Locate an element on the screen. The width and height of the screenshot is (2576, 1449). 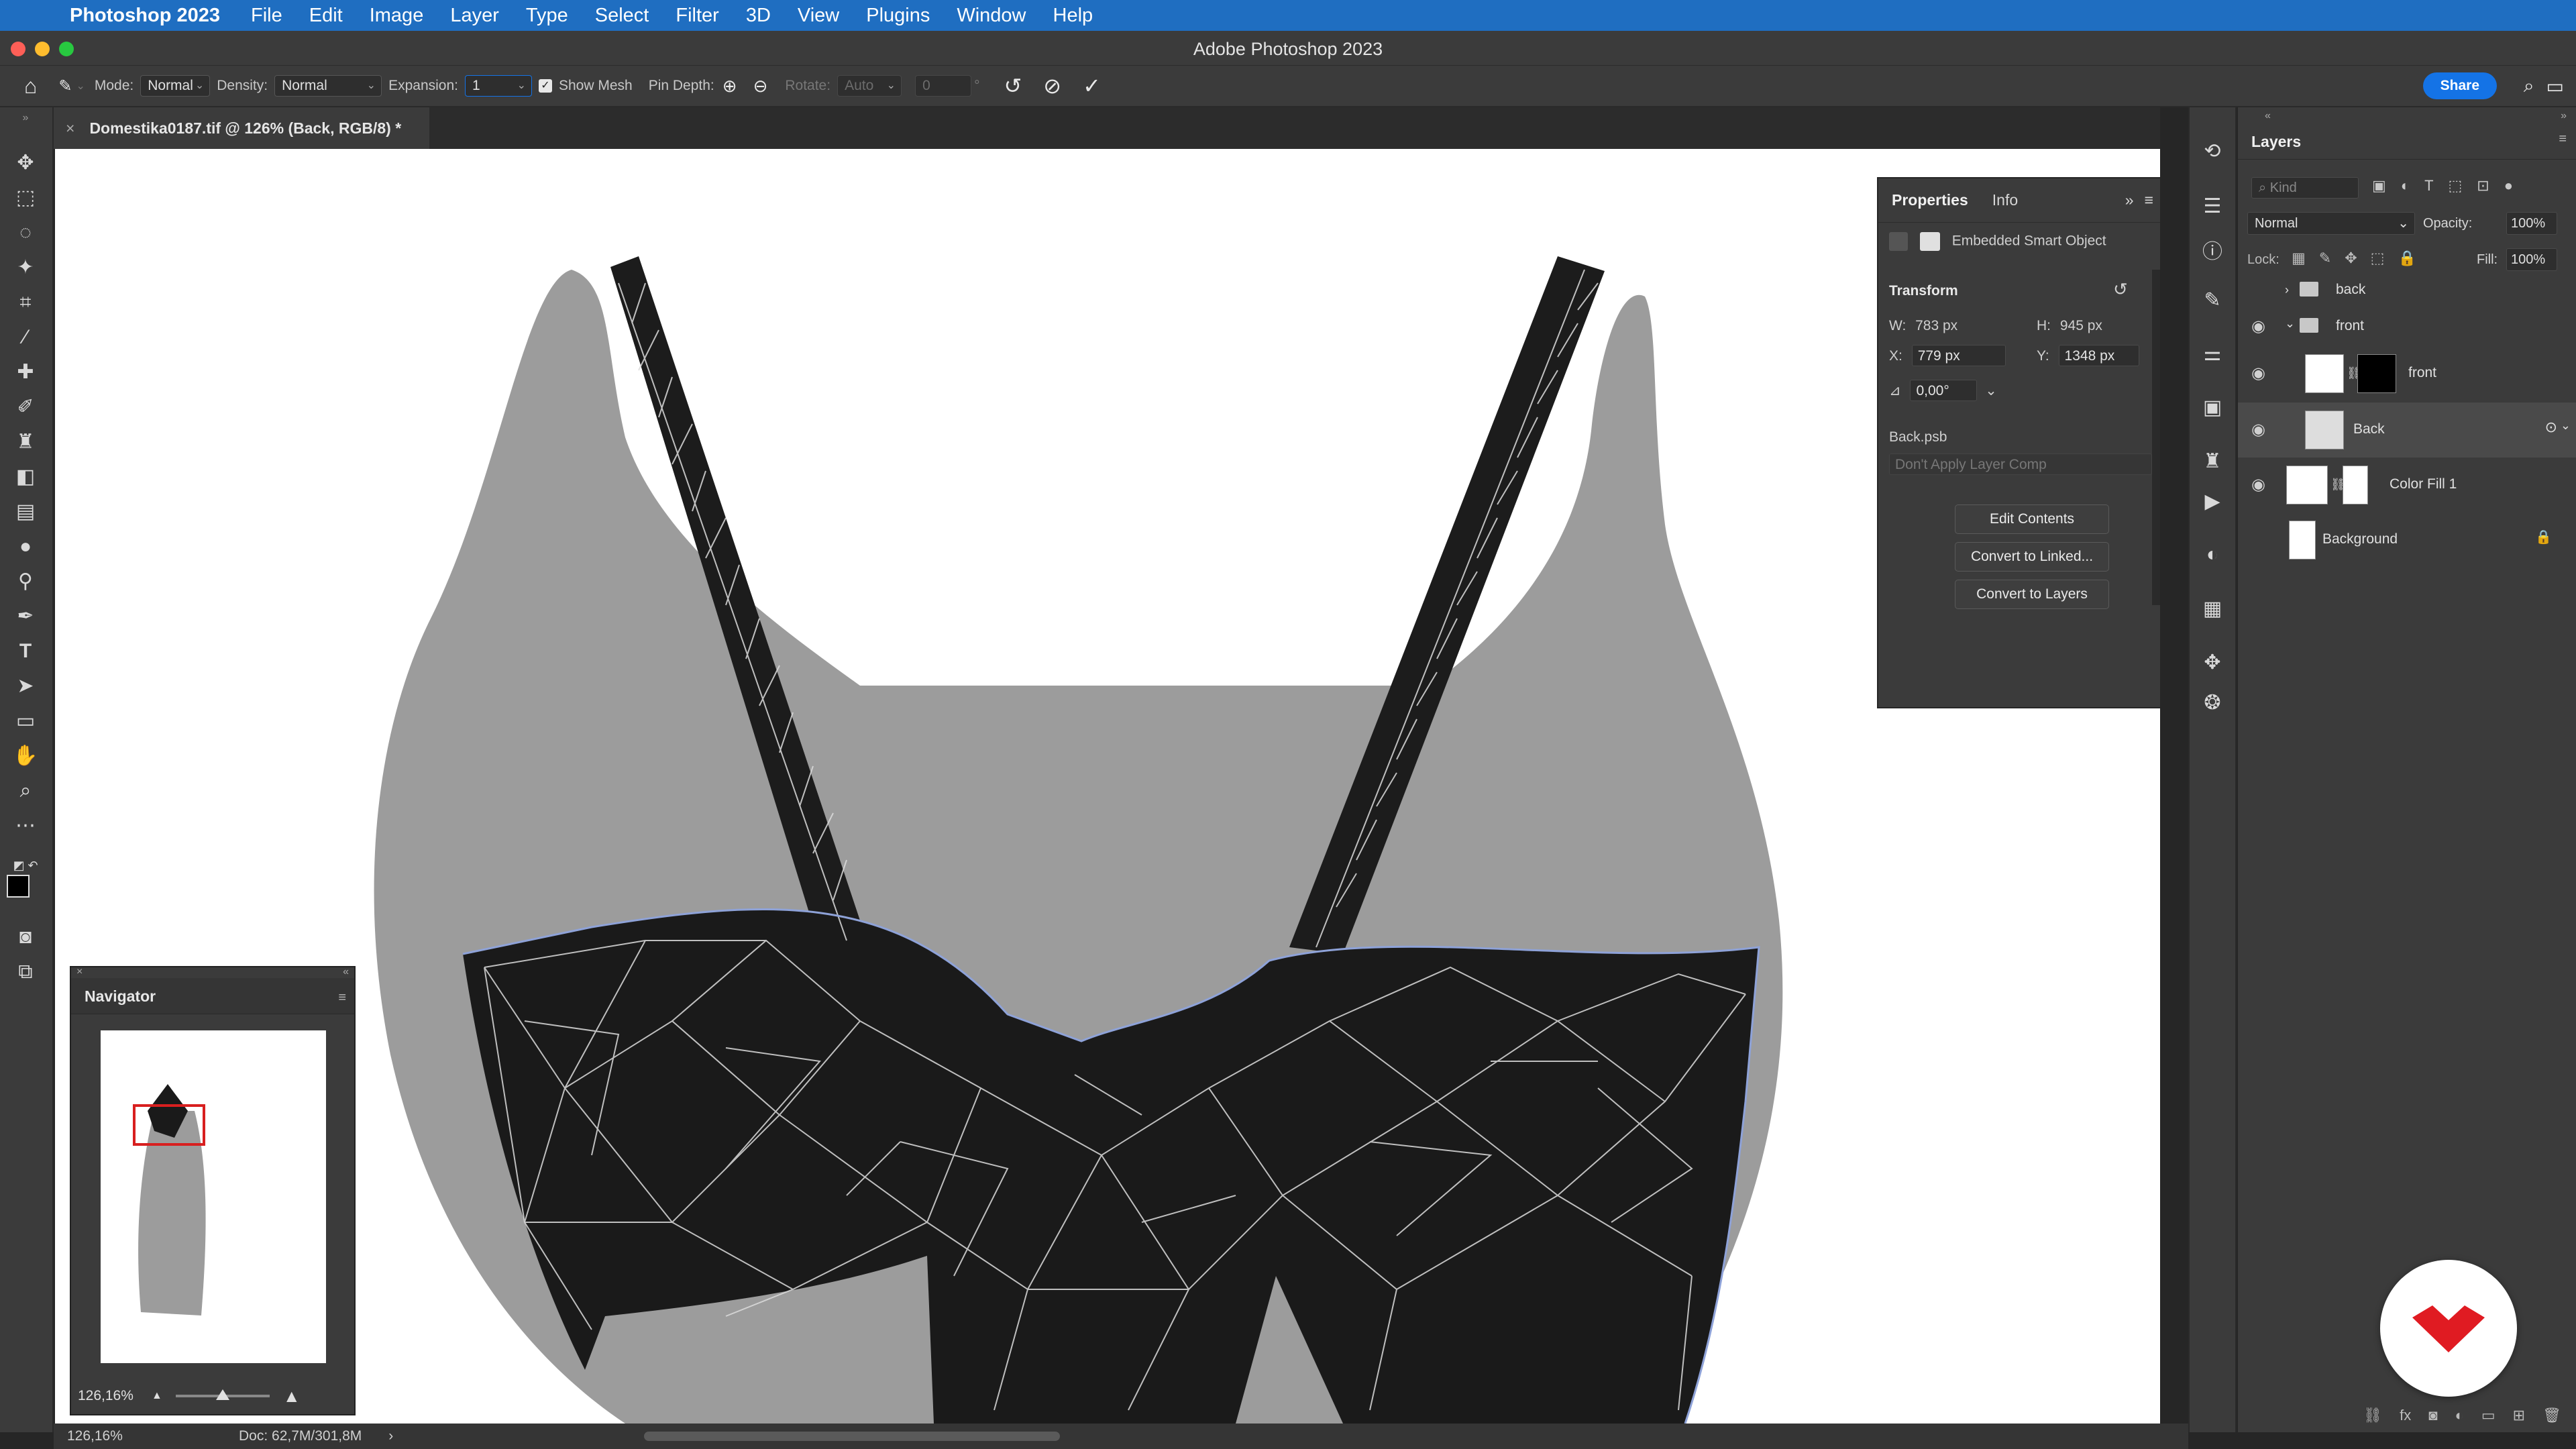
libraries-panel-icon: ▣ is located at coordinates (2212, 407).